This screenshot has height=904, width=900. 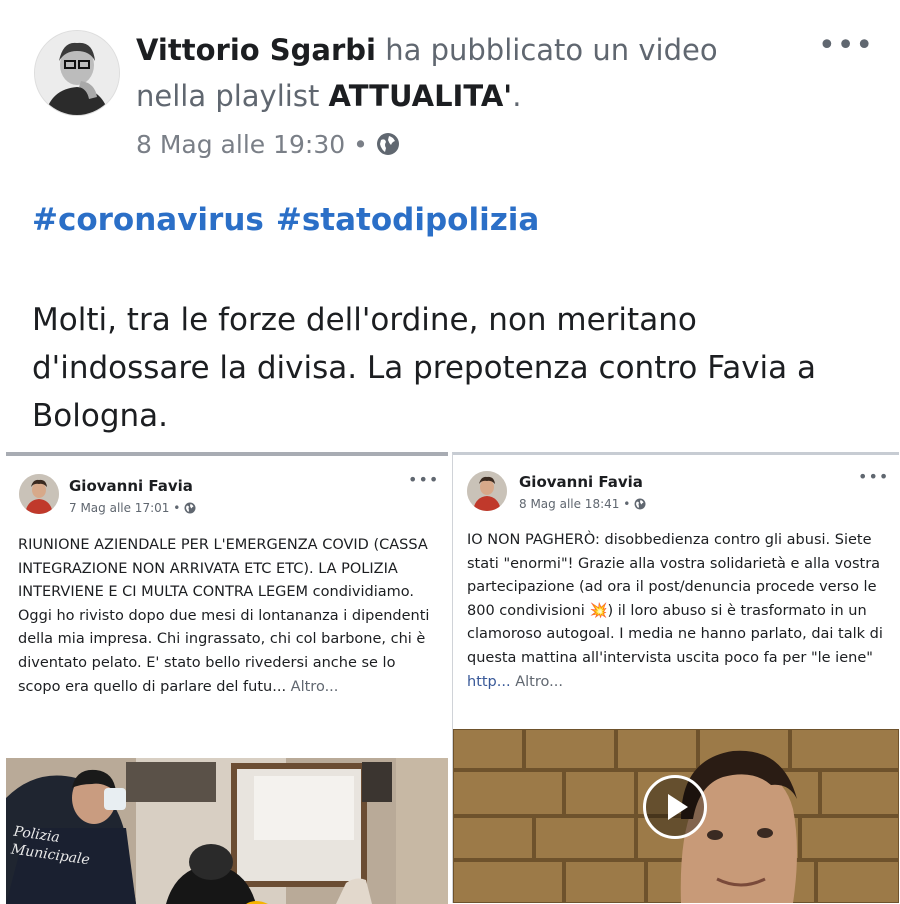 I want to click on timestamp: 8 Mag alle 18:41, so click(x=569, y=504).